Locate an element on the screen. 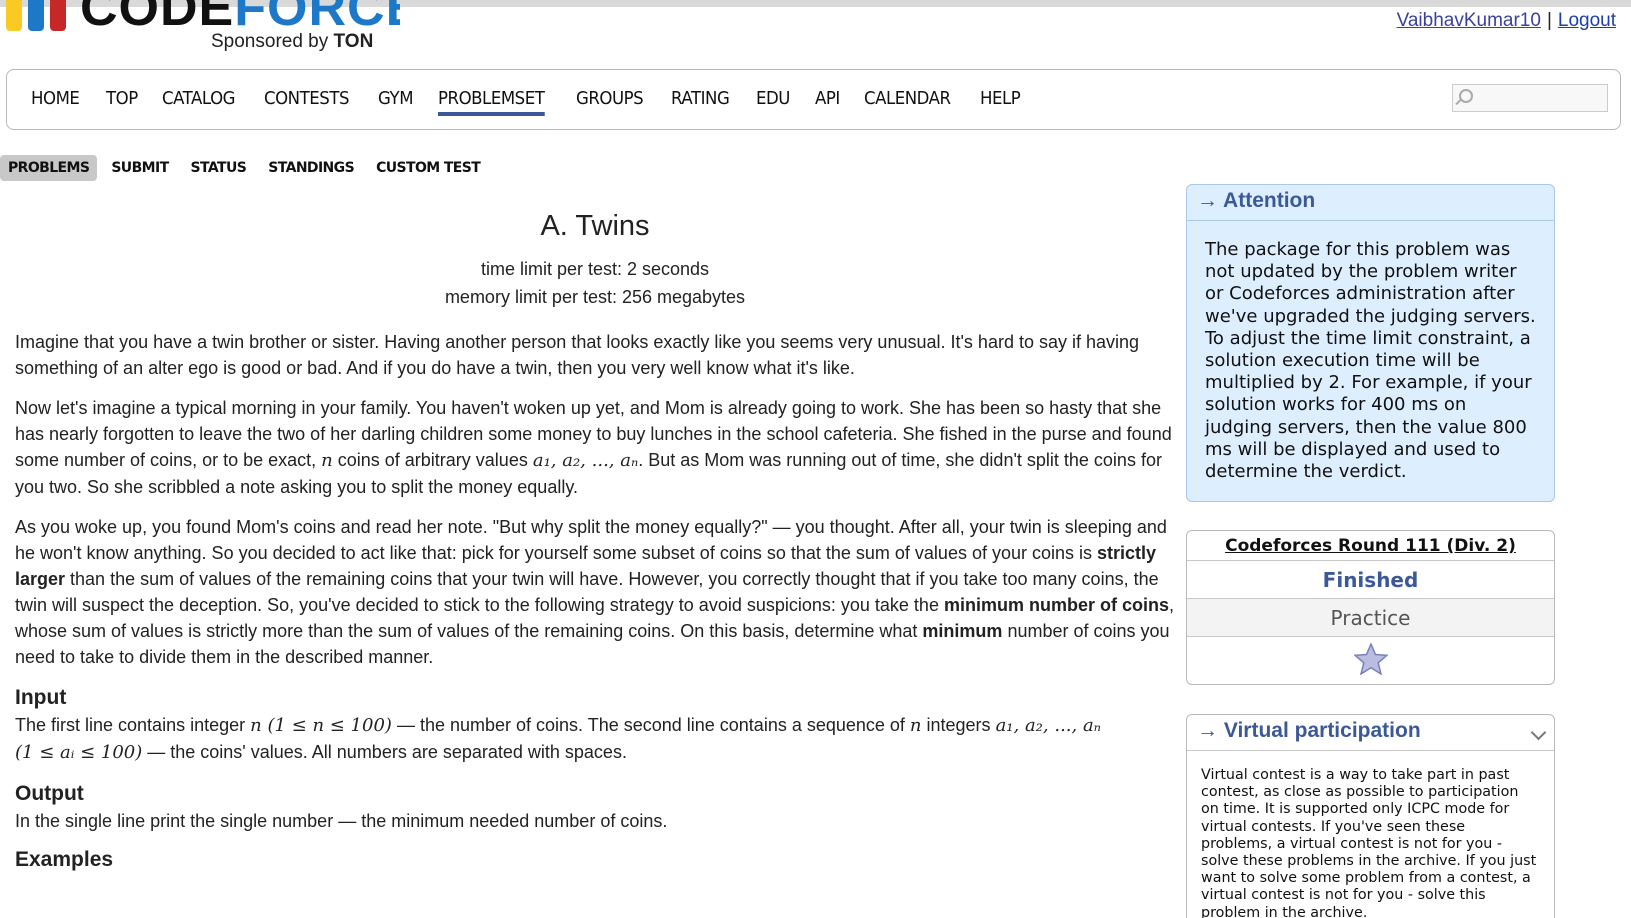 The image size is (1631, 918). menu-item-top: TOP is located at coordinates (122, 98).